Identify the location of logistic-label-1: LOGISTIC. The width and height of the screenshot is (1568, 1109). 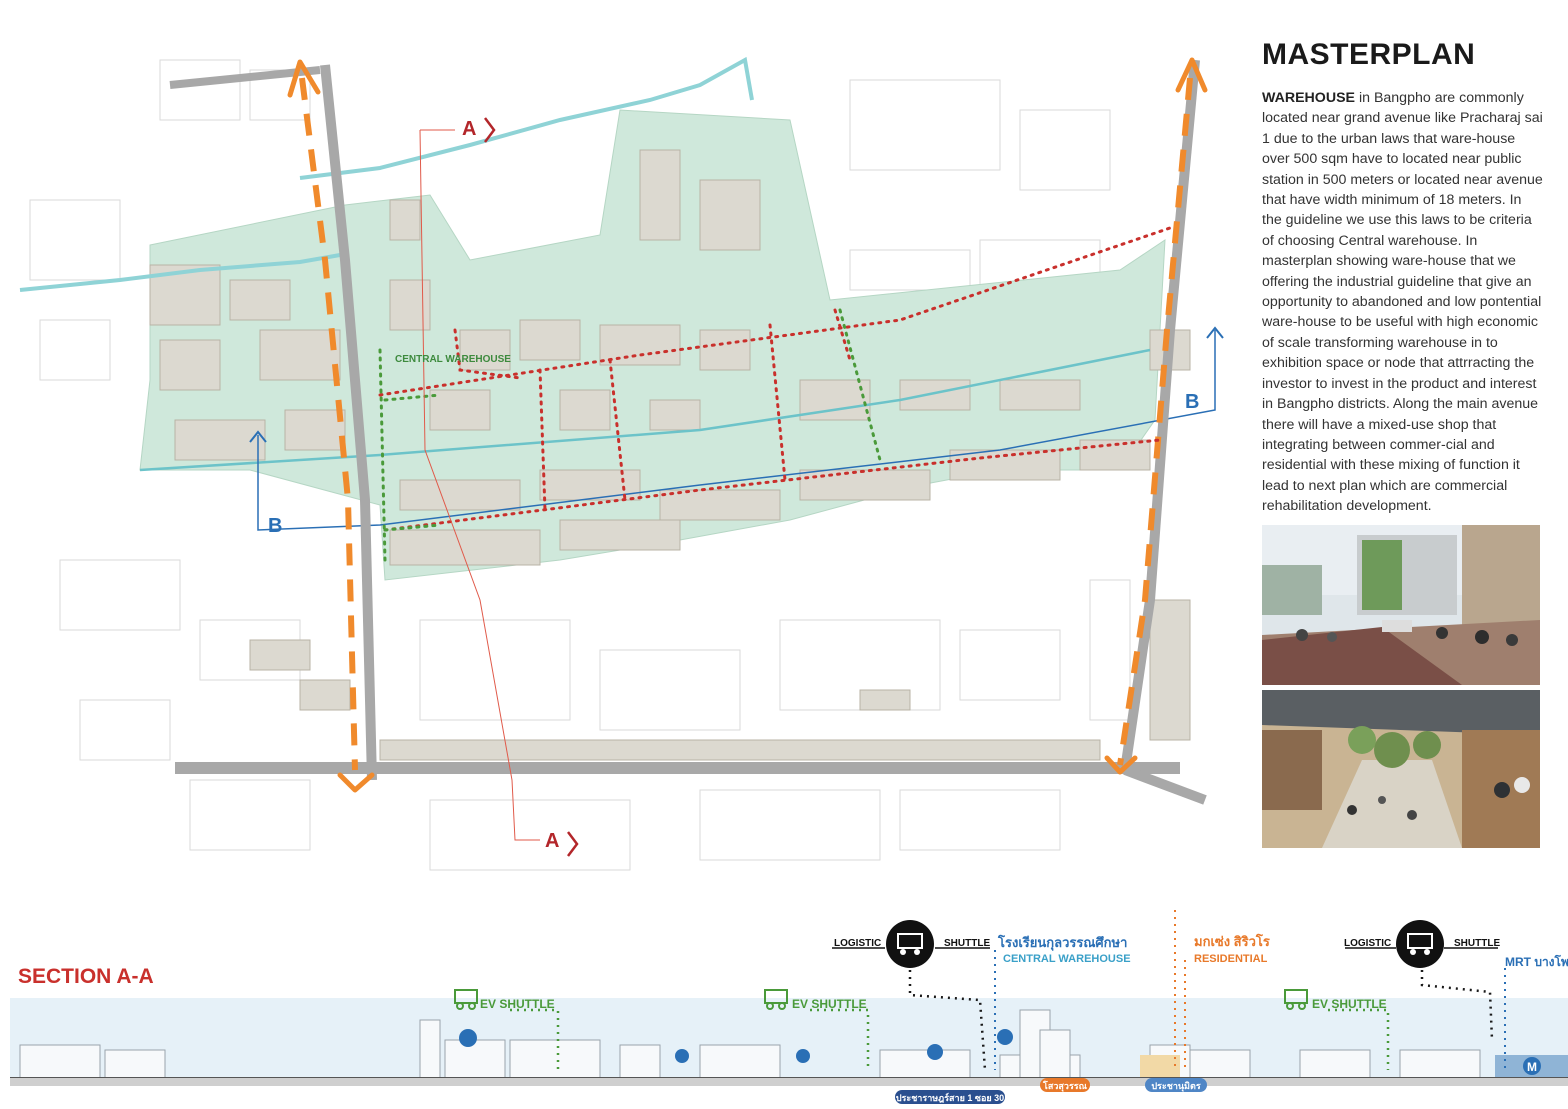
(857, 943).